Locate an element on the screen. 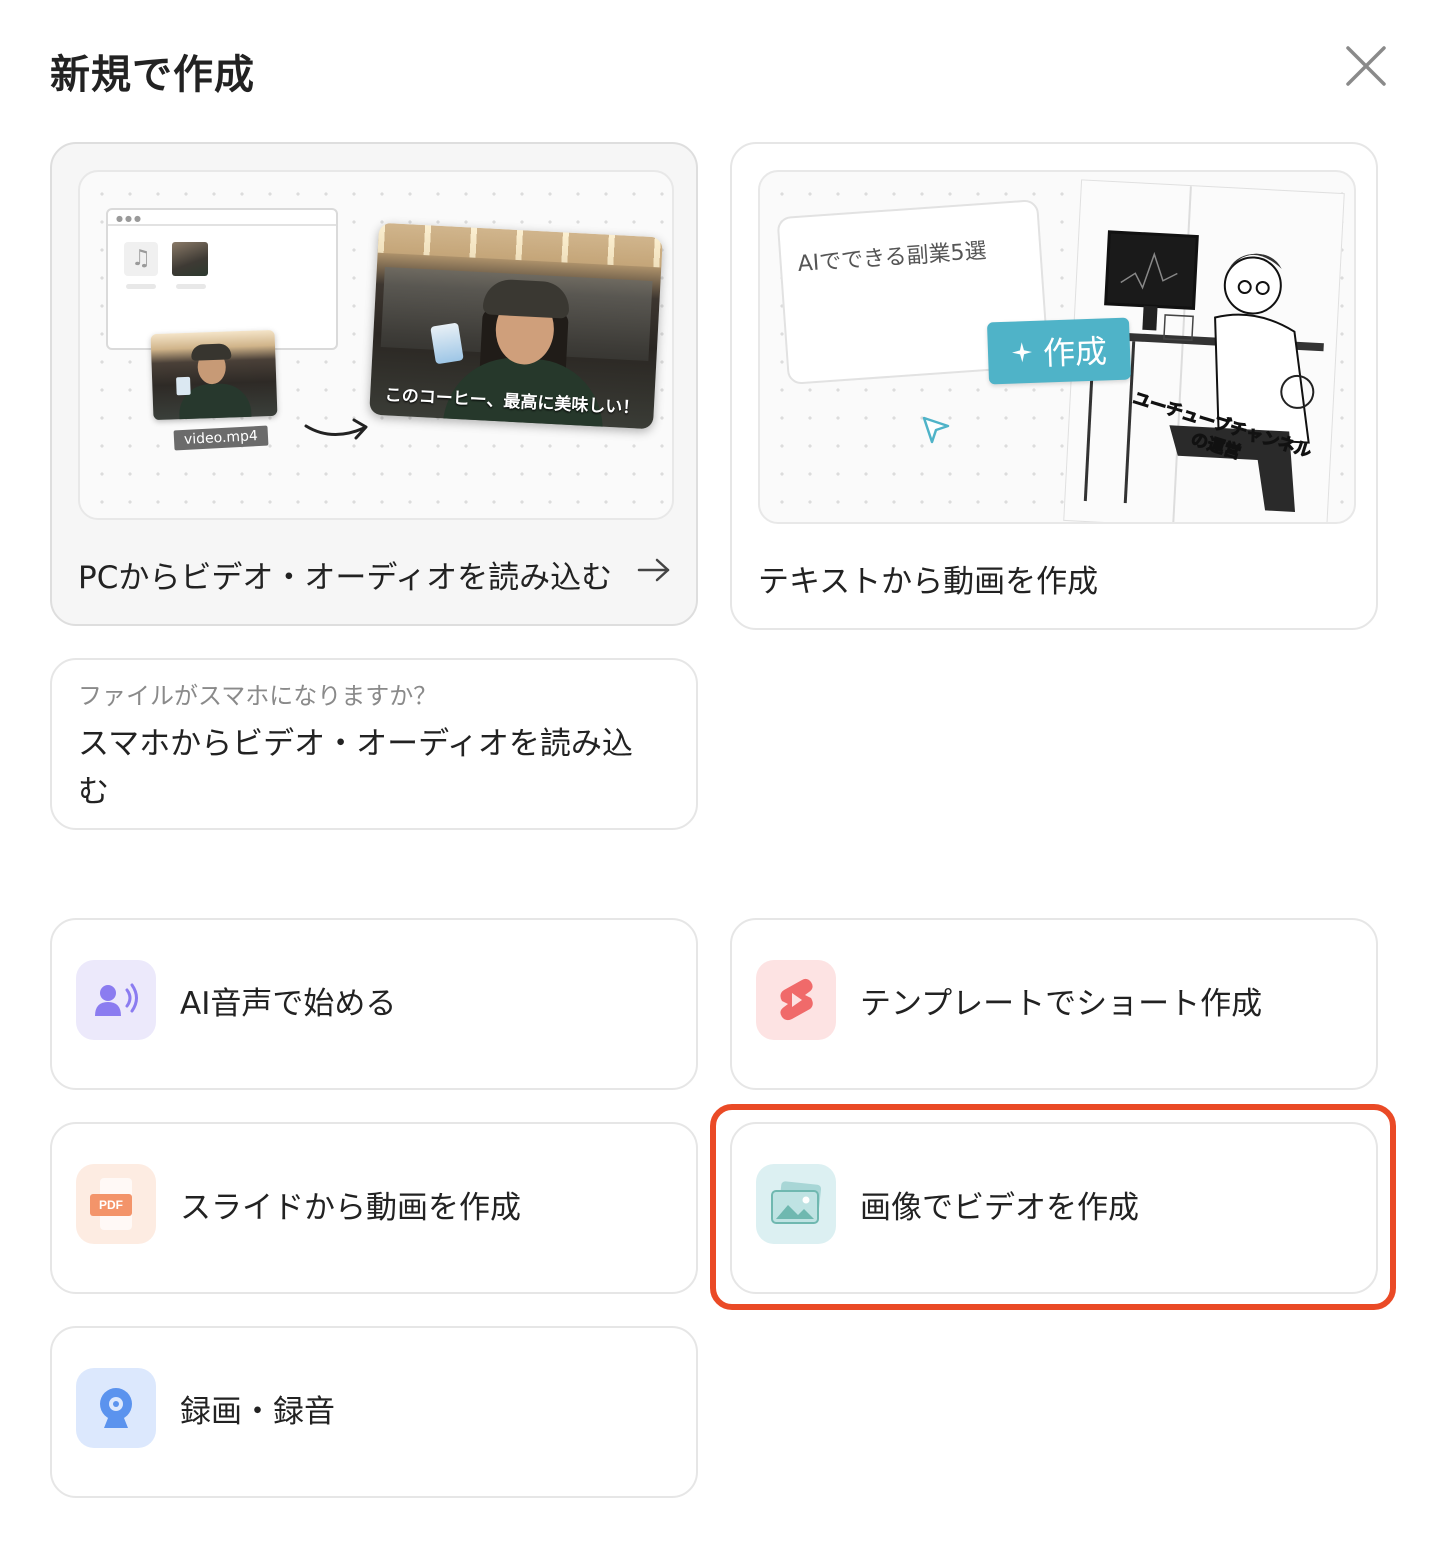 The width and height of the screenshot is (1430, 1544). pc-import-preview: ●●● ♫ video.mp4 このコーヒー、最高に美味しい！ is located at coordinates (376, 345).